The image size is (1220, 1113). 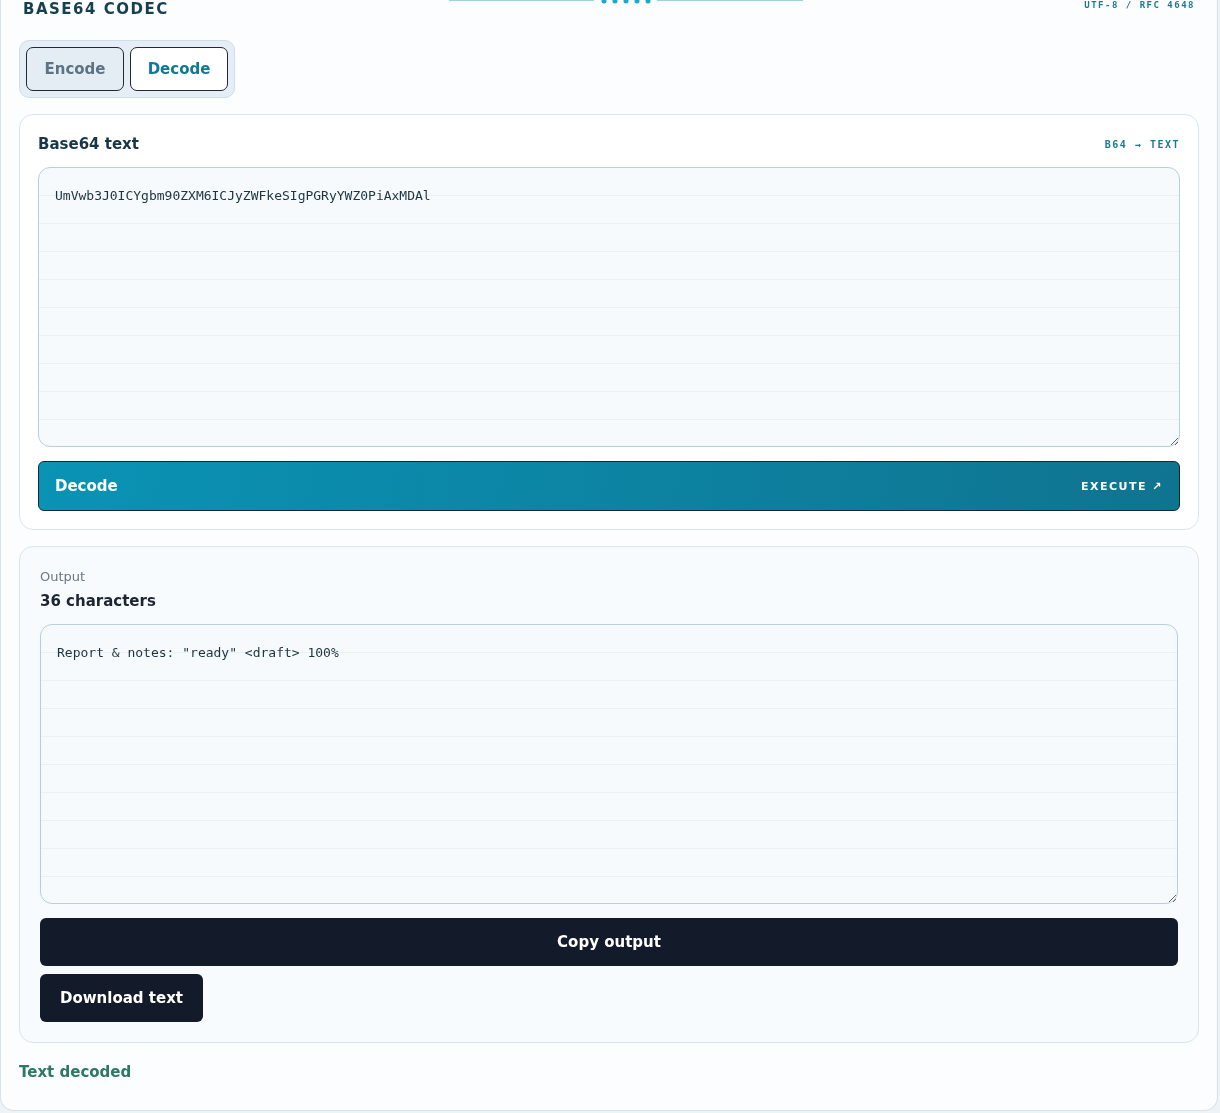 What do you see at coordinates (609, 486) in the screenshot?
I see `decode-button: Decode EXECUTE ↗` at bounding box center [609, 486].